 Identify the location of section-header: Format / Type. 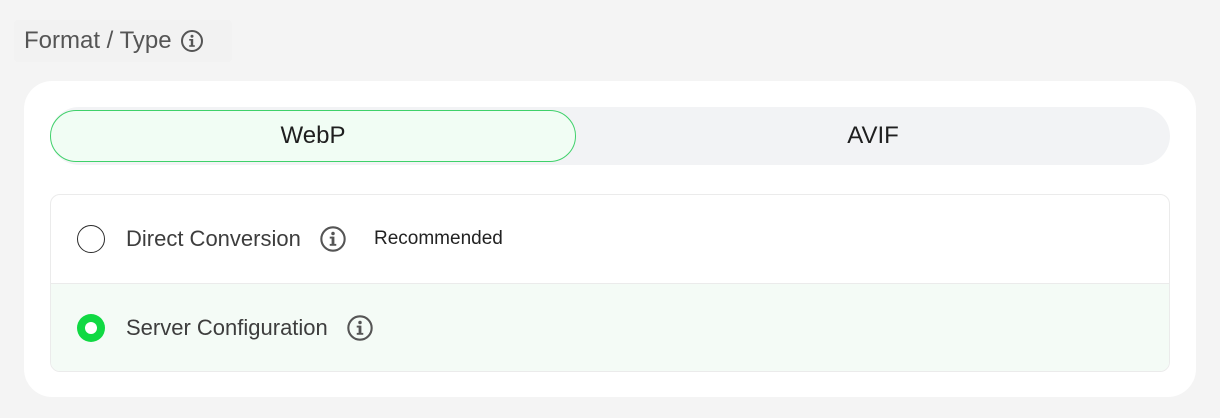
(123, 41).